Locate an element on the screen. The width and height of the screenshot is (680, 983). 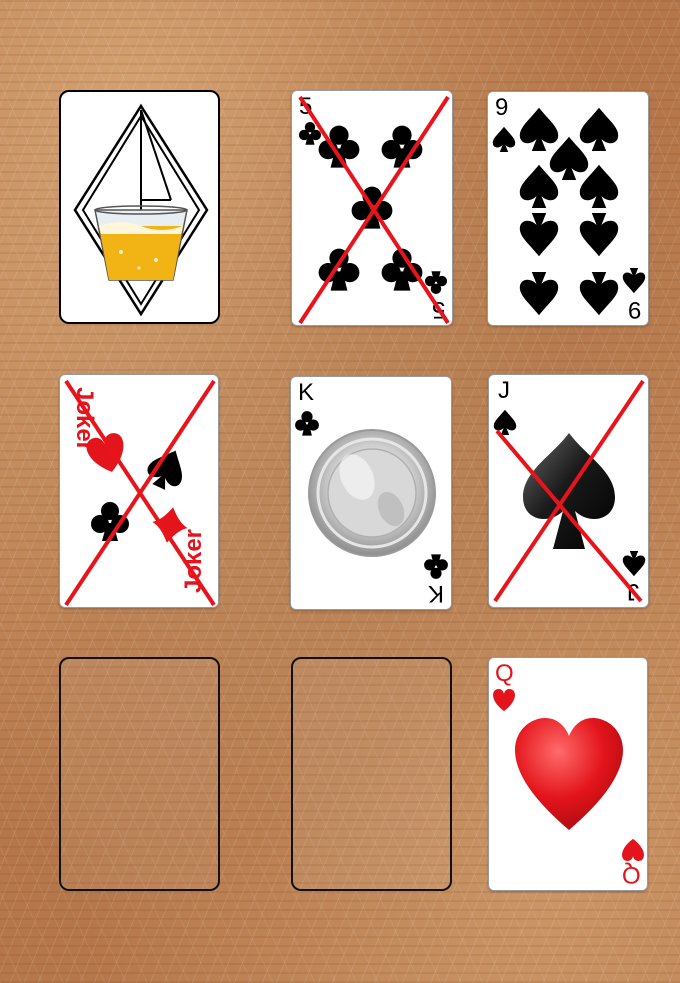
card-nine-of-spades: 9 9 is located at coordinates (568, 208).